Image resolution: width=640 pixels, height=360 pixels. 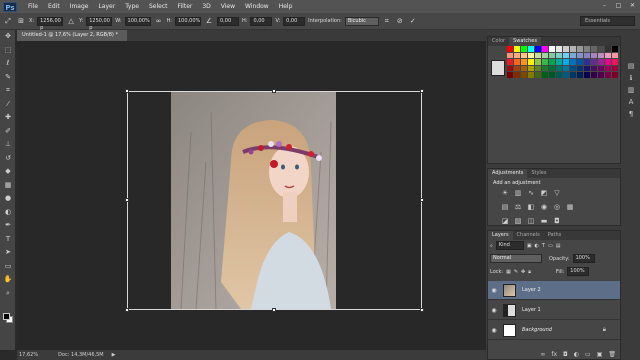 I want to click on fx-icon: fx, so click(x=554, y=354).